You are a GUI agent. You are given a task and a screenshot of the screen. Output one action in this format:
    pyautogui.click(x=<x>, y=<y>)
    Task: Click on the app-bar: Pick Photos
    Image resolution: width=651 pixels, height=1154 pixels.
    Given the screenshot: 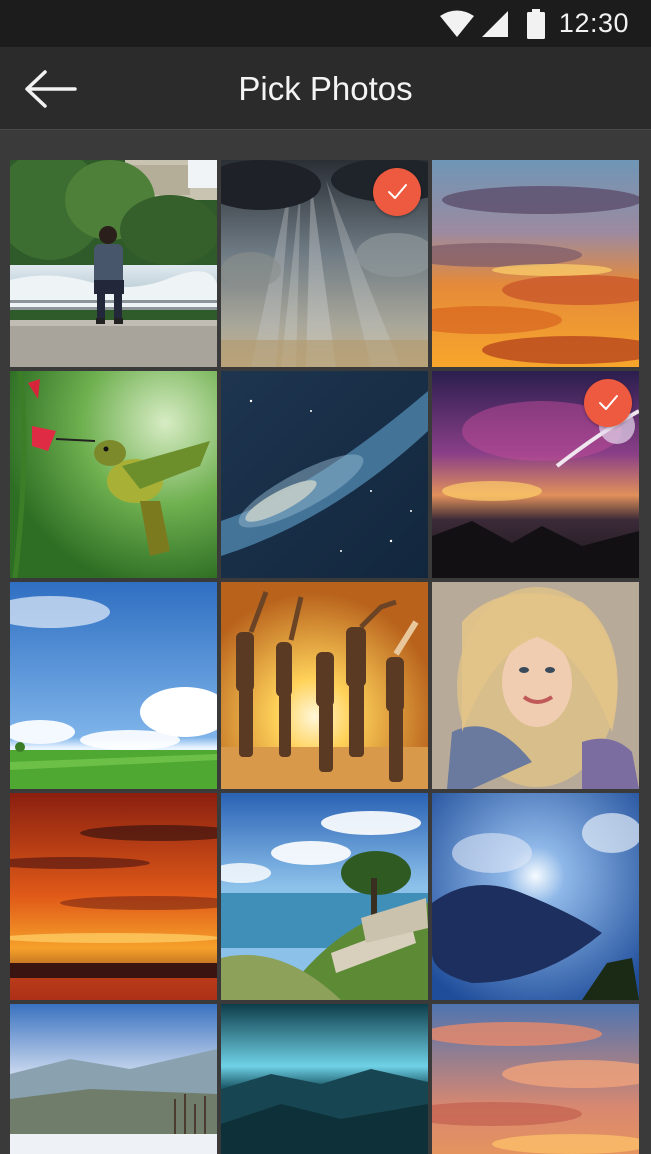 What is the action you would take?
    pyautogui.click(x=325, y=88)
    